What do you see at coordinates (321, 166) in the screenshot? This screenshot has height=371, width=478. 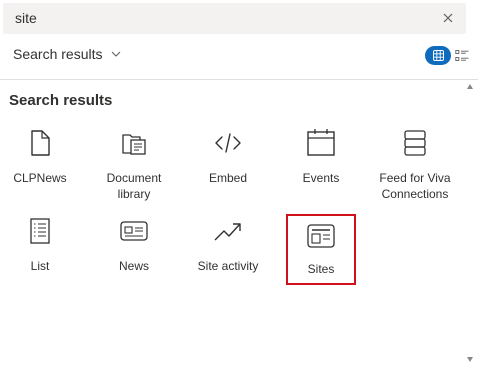 I see `tile-events: Events` at bounding box center [321, 166].